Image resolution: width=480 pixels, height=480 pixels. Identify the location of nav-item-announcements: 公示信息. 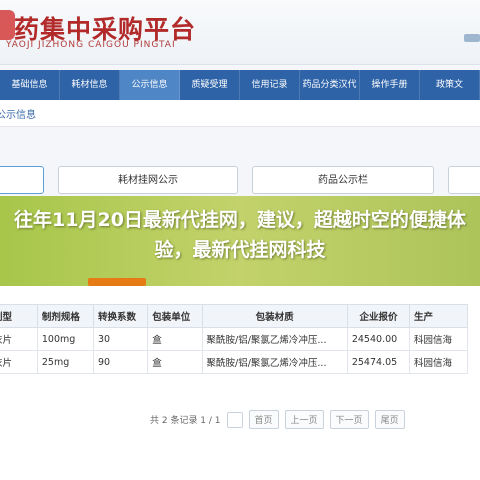
(150, 85).